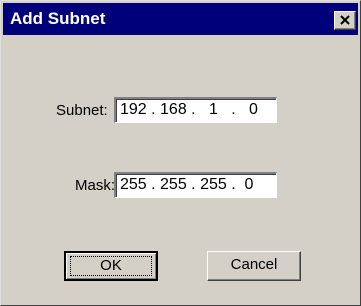 The image size is (361, 306). I want to click on cancel-button-label: Cancel, so click(254, 264).